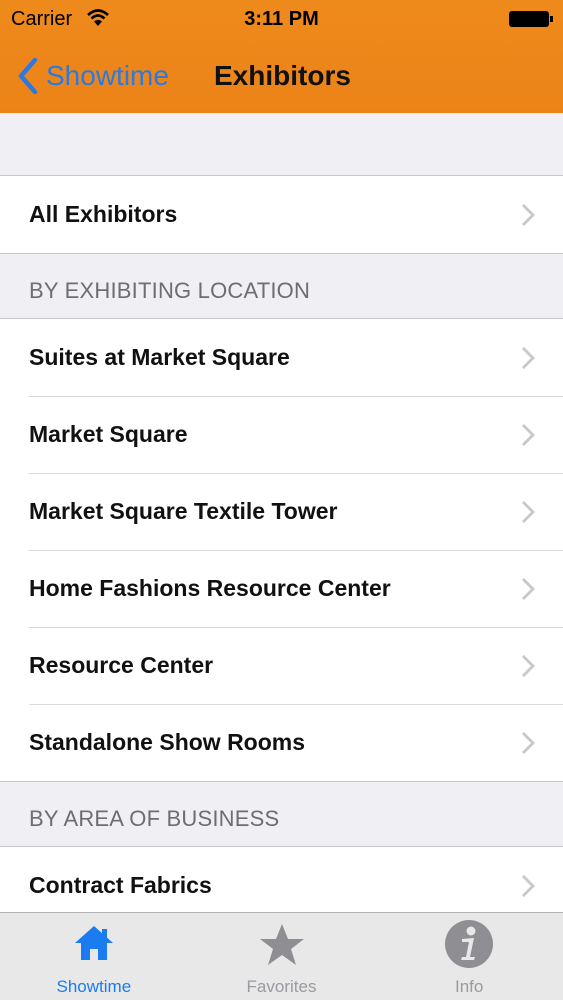 The image size is (563, 1000). What do you see at coordinates (469, 944) in the screenshot?
I see `info-icon` at bounding box center [469, 944].